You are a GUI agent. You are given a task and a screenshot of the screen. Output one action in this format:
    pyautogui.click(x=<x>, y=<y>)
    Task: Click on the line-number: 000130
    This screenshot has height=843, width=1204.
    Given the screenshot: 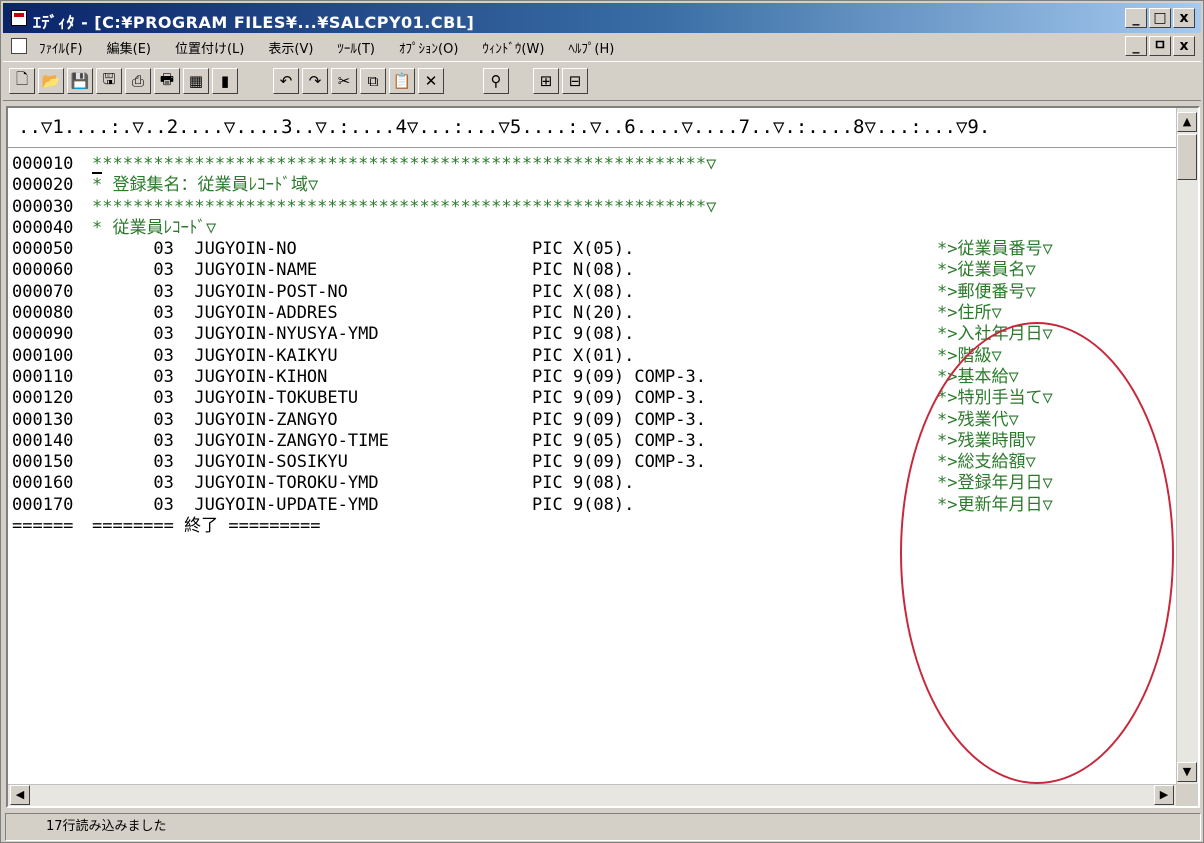 What is the action you would take?
    pyautogui.click(x=43, y=419)
    